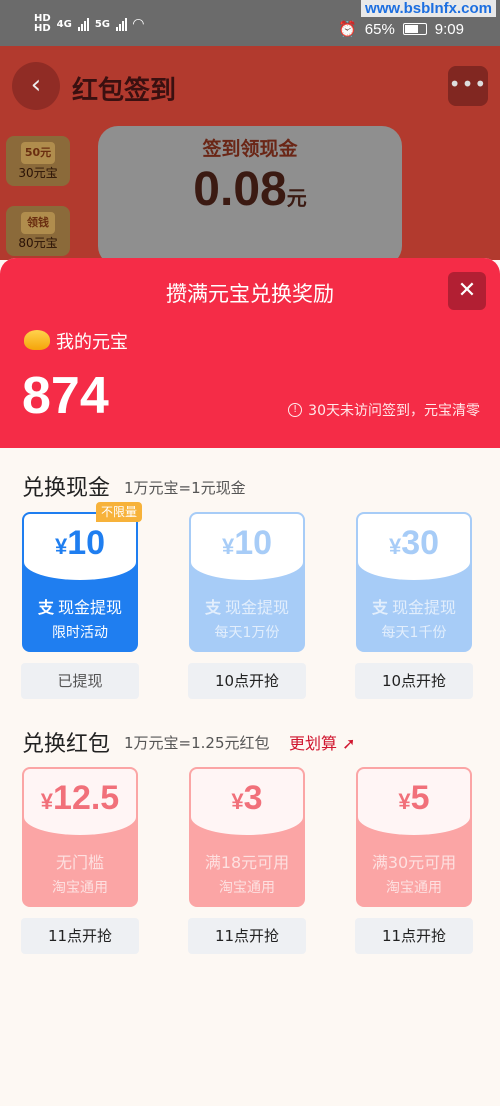  Describe the element at coordinates (80, 633) in the screenshot. I see `cash-card-1-detail: 限时活动` at that location.